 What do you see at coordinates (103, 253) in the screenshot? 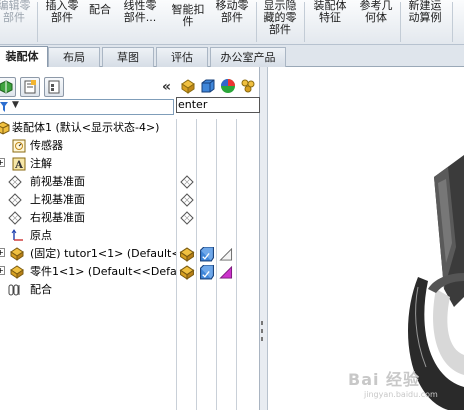
I see `tree-item-label: (固定) tutor1<1> (Default<<` at bounding box center [103, 253].